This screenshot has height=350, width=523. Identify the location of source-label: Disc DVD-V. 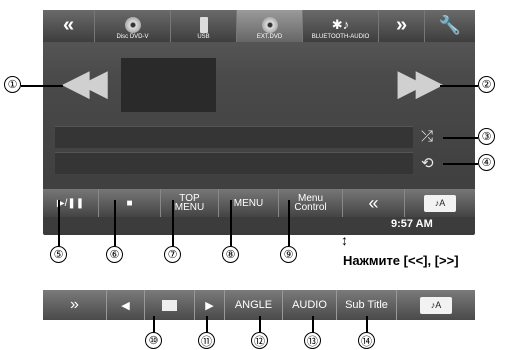
(132, 37).